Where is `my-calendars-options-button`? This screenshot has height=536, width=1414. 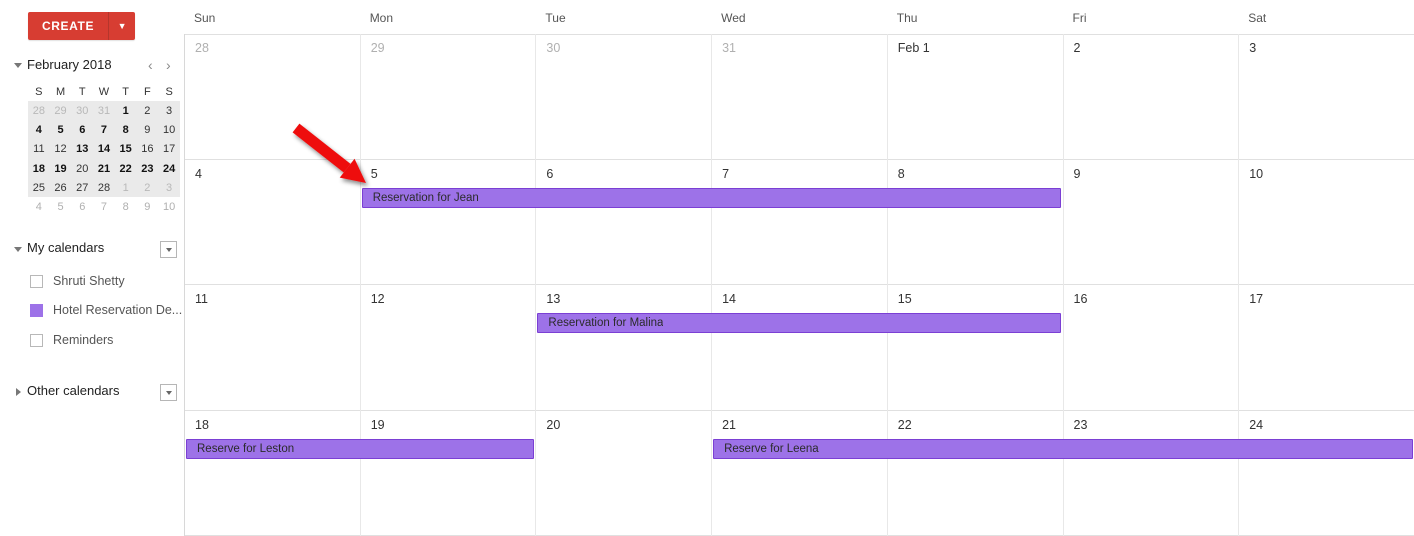
my-calendars-options-button is located at coordinates (168, 249).